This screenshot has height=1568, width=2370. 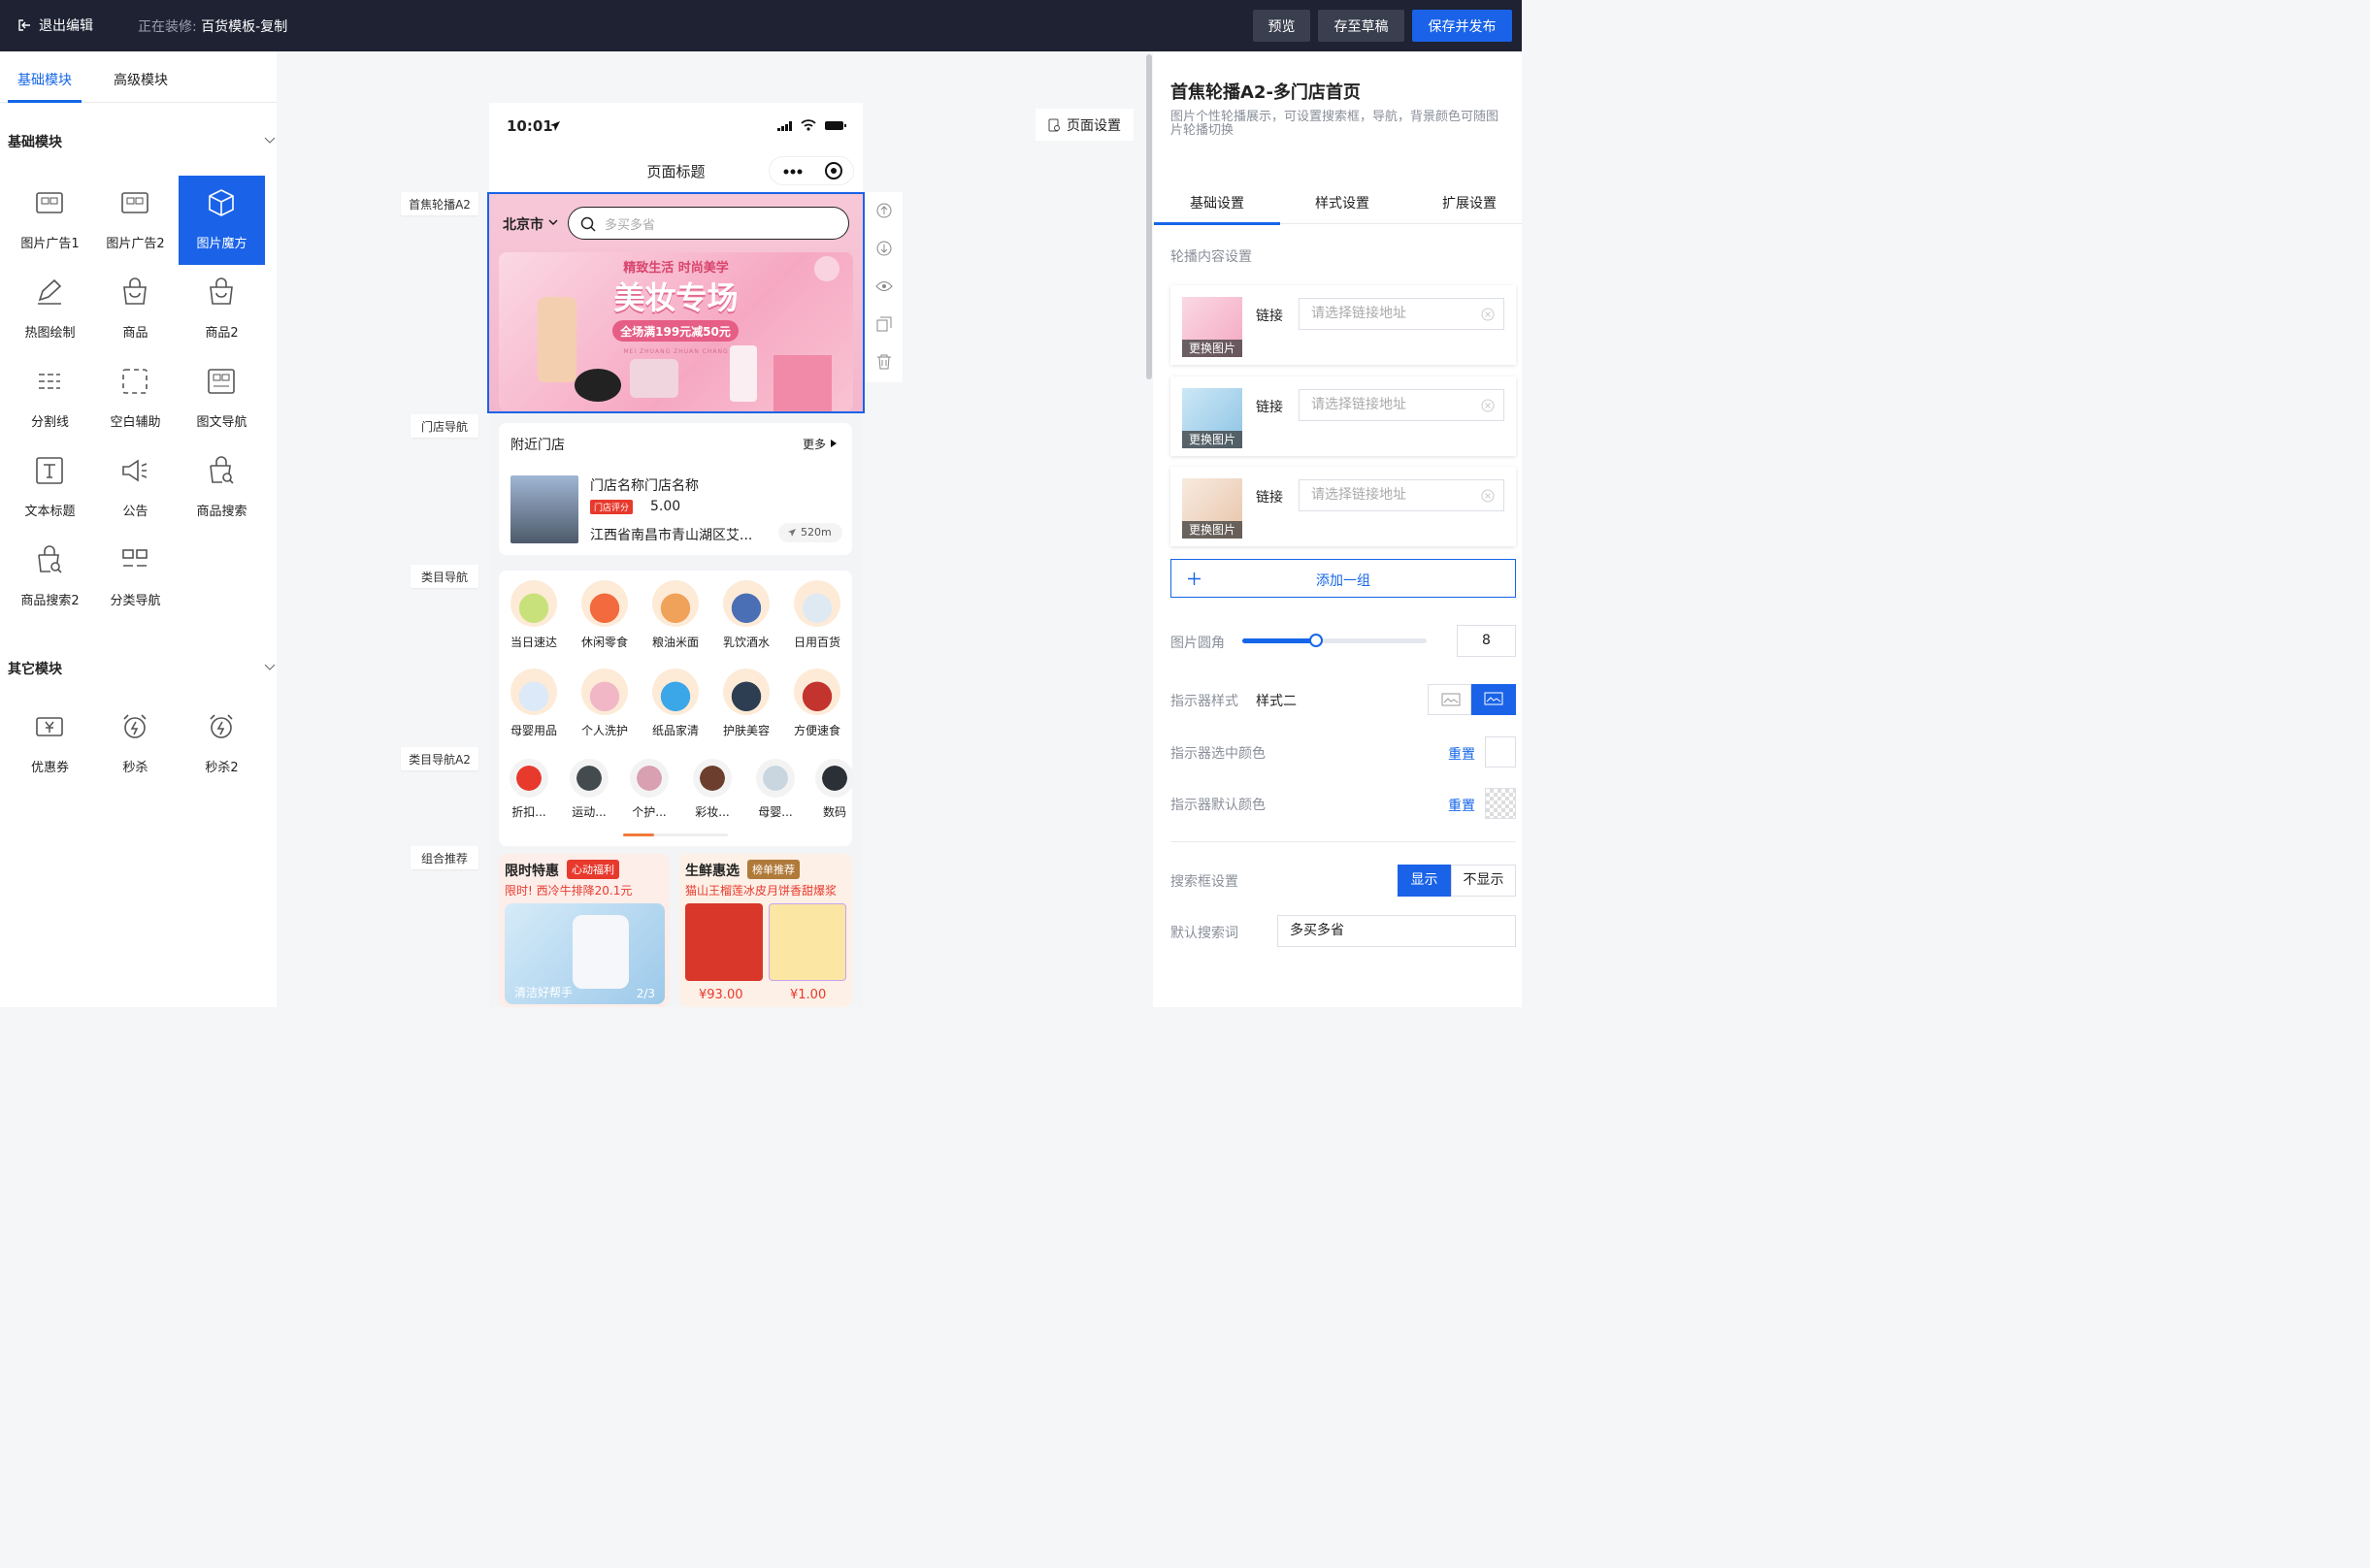 I want to click on module-image-text-nav: 图文导航, so click(x=222, y=398).